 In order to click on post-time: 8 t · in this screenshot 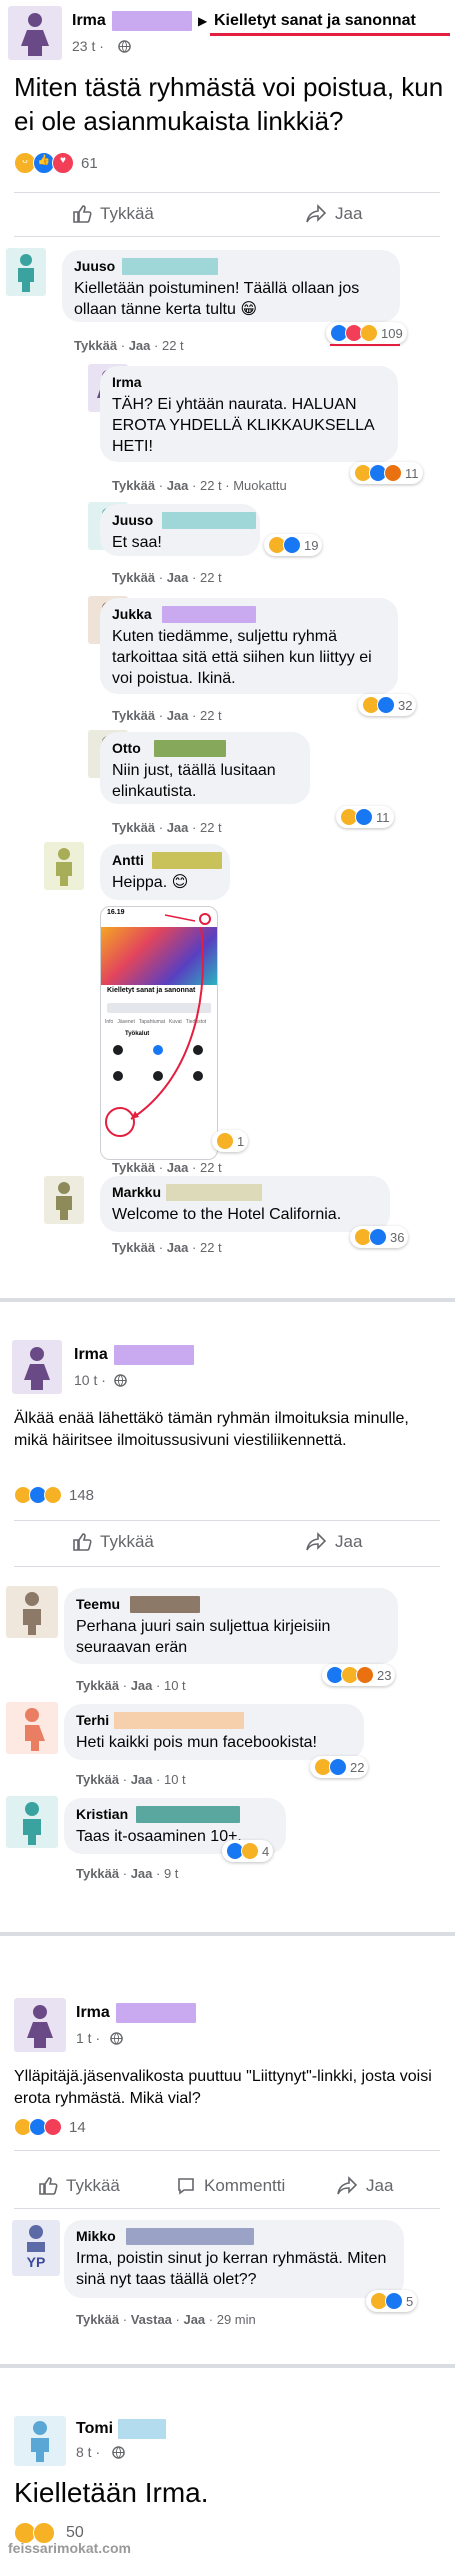, I will do `click(88, 2452)`.